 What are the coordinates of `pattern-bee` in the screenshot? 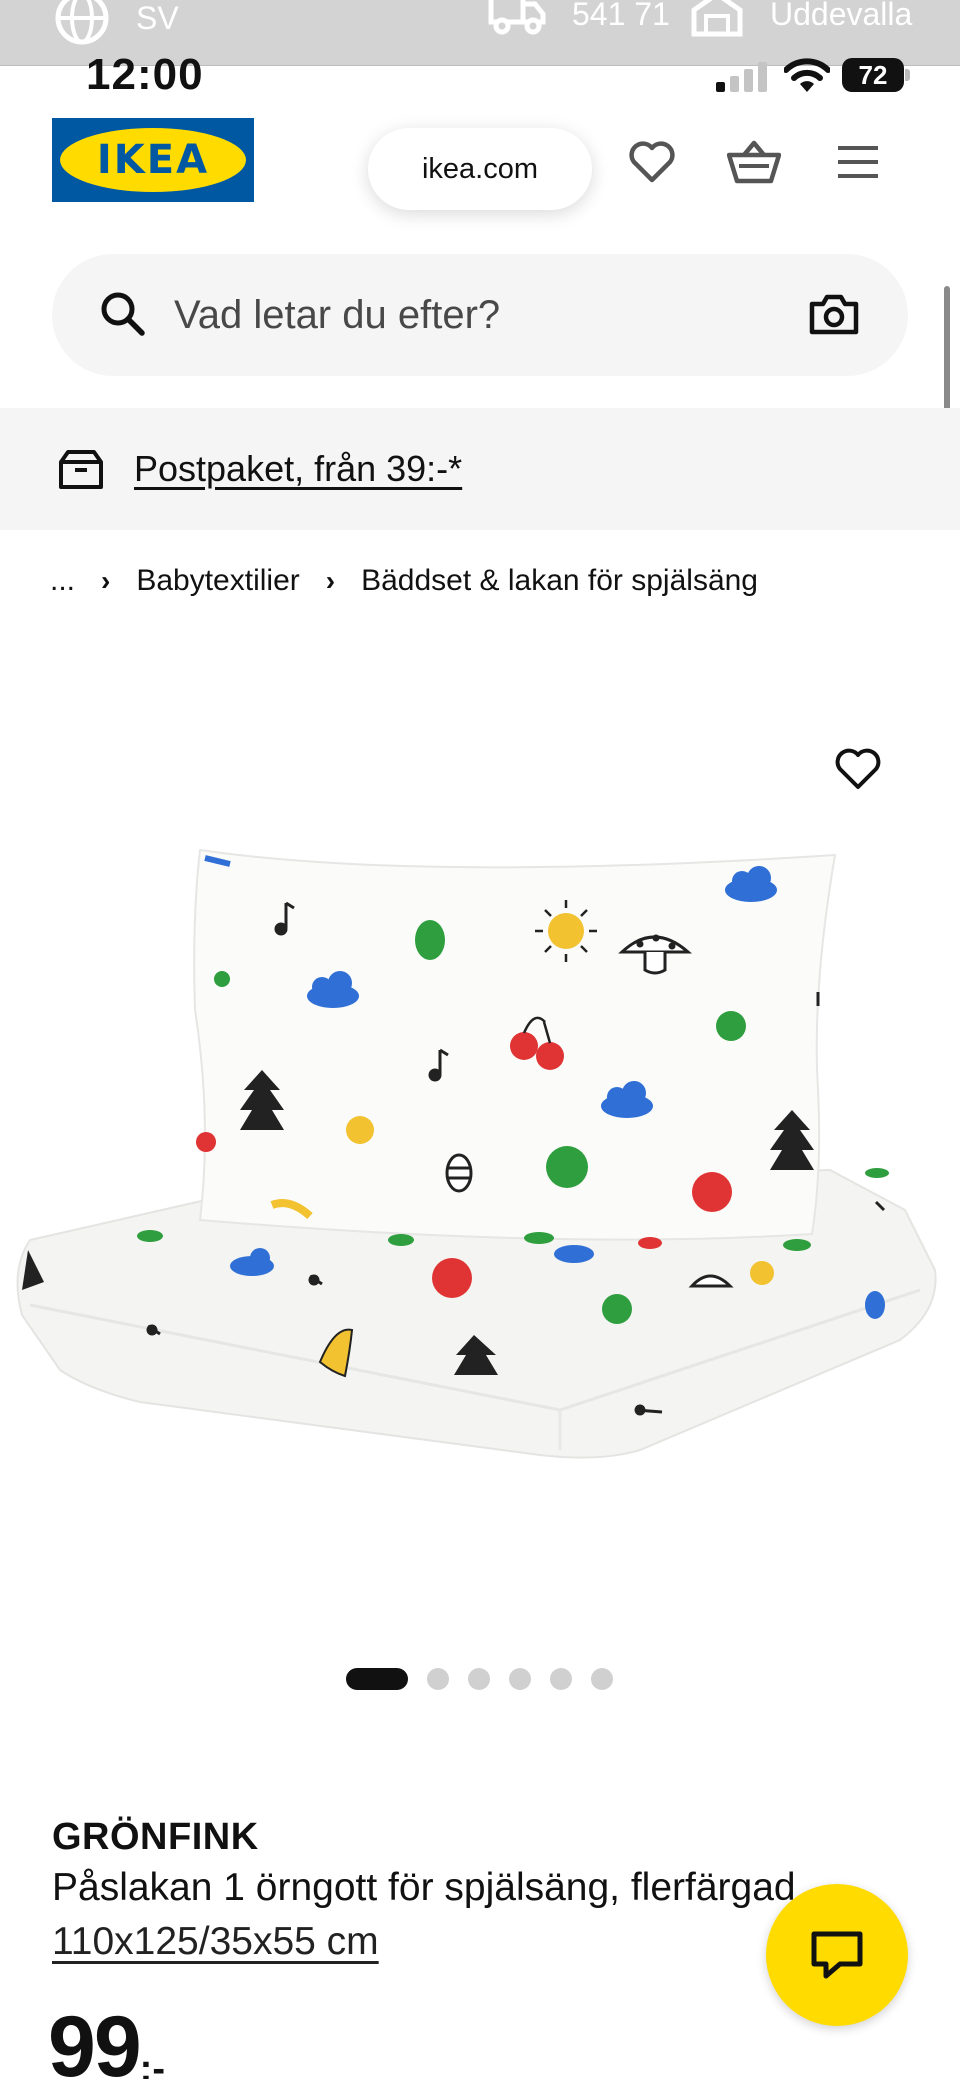 It's located at (459, 1173).